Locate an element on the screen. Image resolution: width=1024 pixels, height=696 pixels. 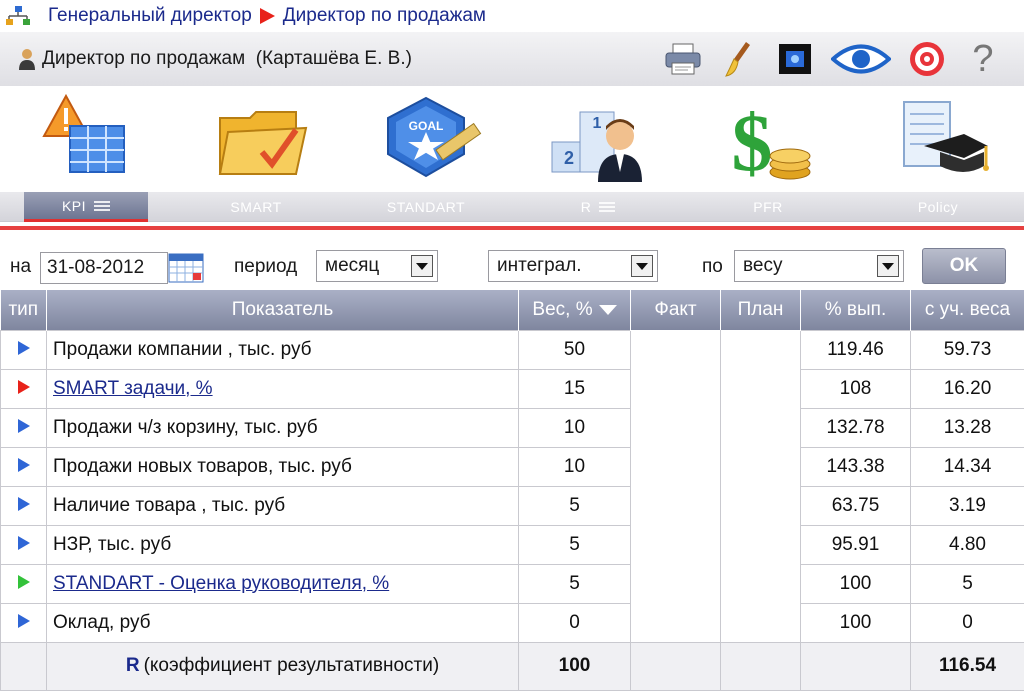
policy-module-icon is located at coordinates (943, 139).